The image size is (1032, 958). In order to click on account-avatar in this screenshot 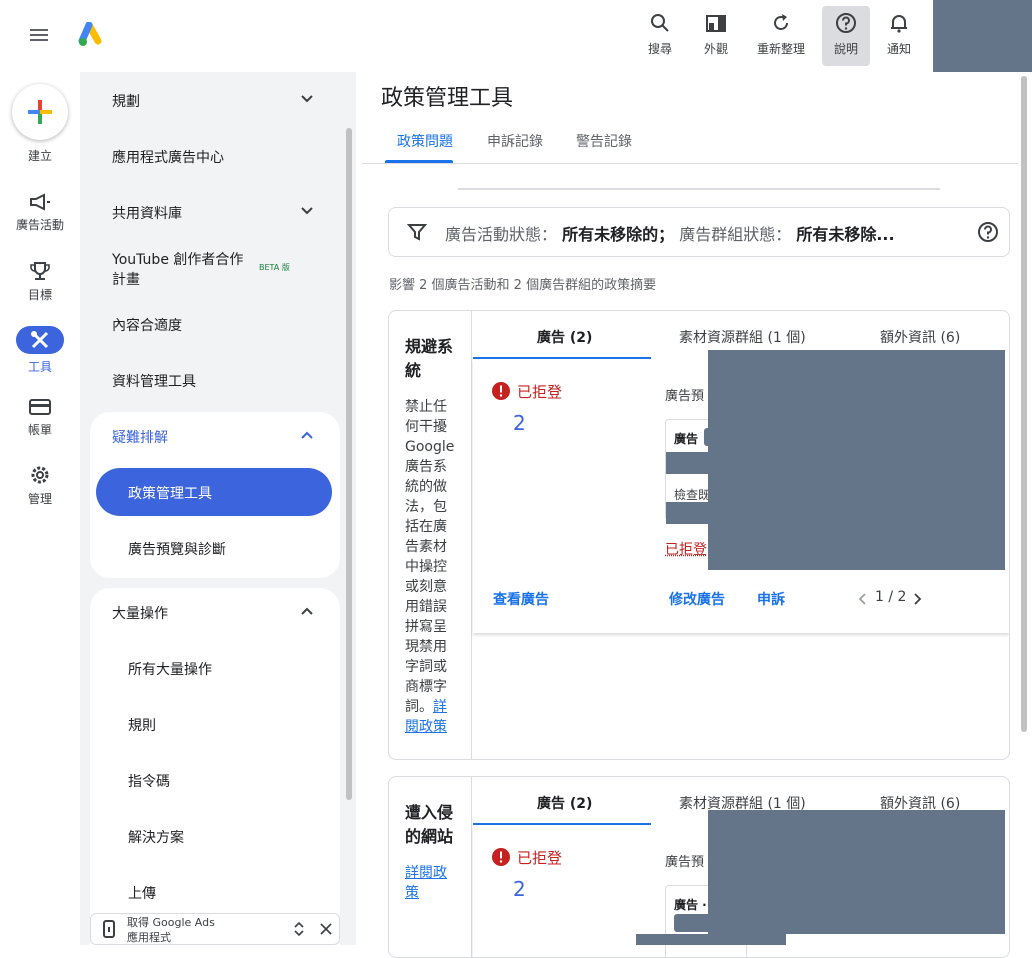, I will do `click(982, 36)`.